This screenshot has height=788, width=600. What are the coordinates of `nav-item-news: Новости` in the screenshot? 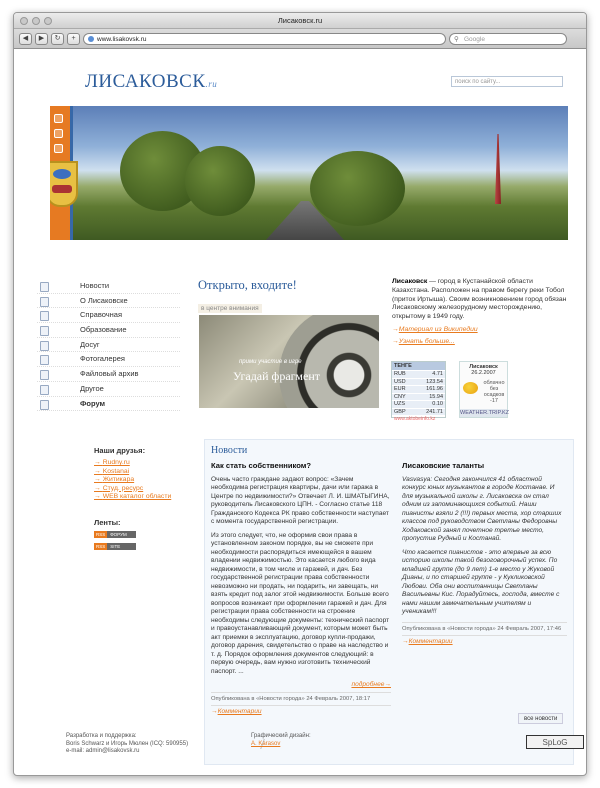 It's located at (108, 286).